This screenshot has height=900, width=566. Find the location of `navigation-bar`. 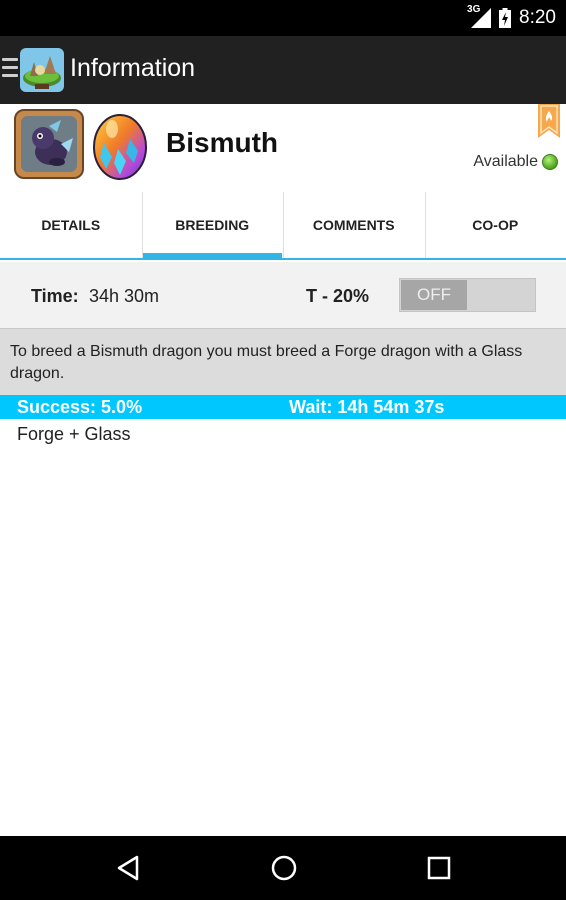

navigation-bar is located at coordinates (283, 868).